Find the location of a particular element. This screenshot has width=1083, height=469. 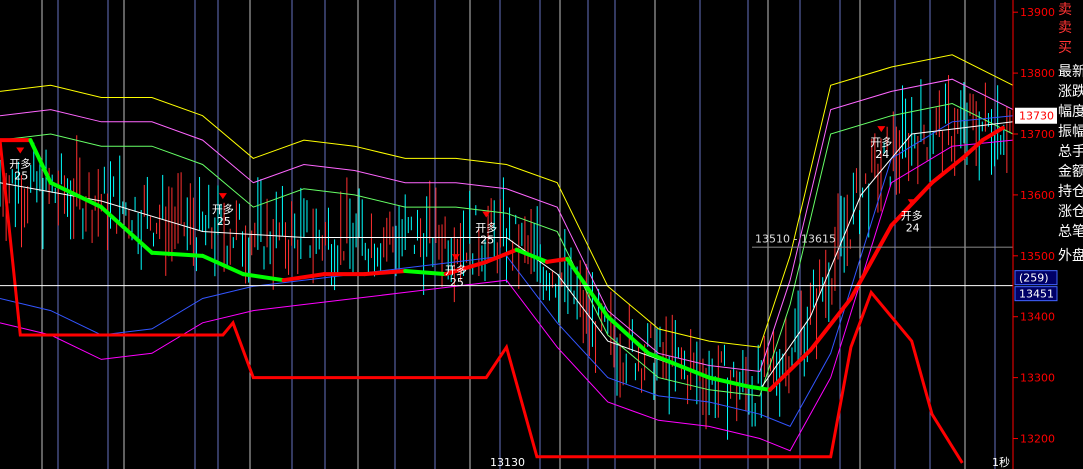

last-price-label: 13730 is located at coordinates (1036, 116).